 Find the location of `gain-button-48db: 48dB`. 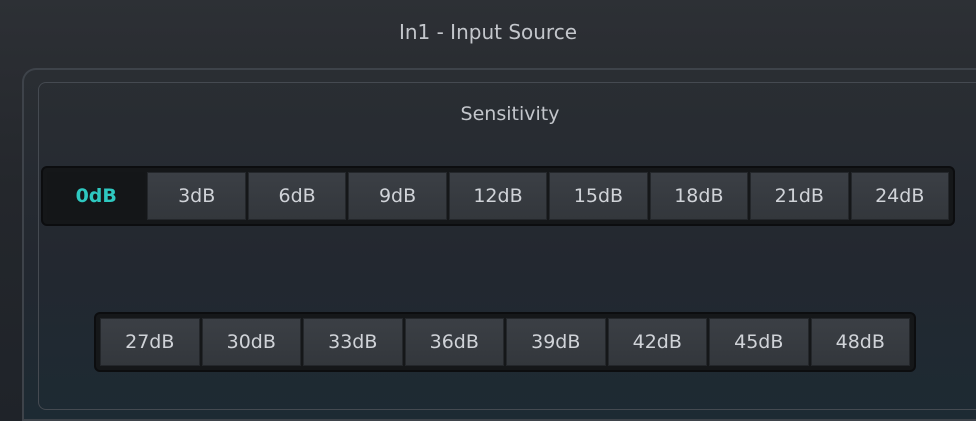

gain-button-48db: 48dB is located at coordinates (860, 342).